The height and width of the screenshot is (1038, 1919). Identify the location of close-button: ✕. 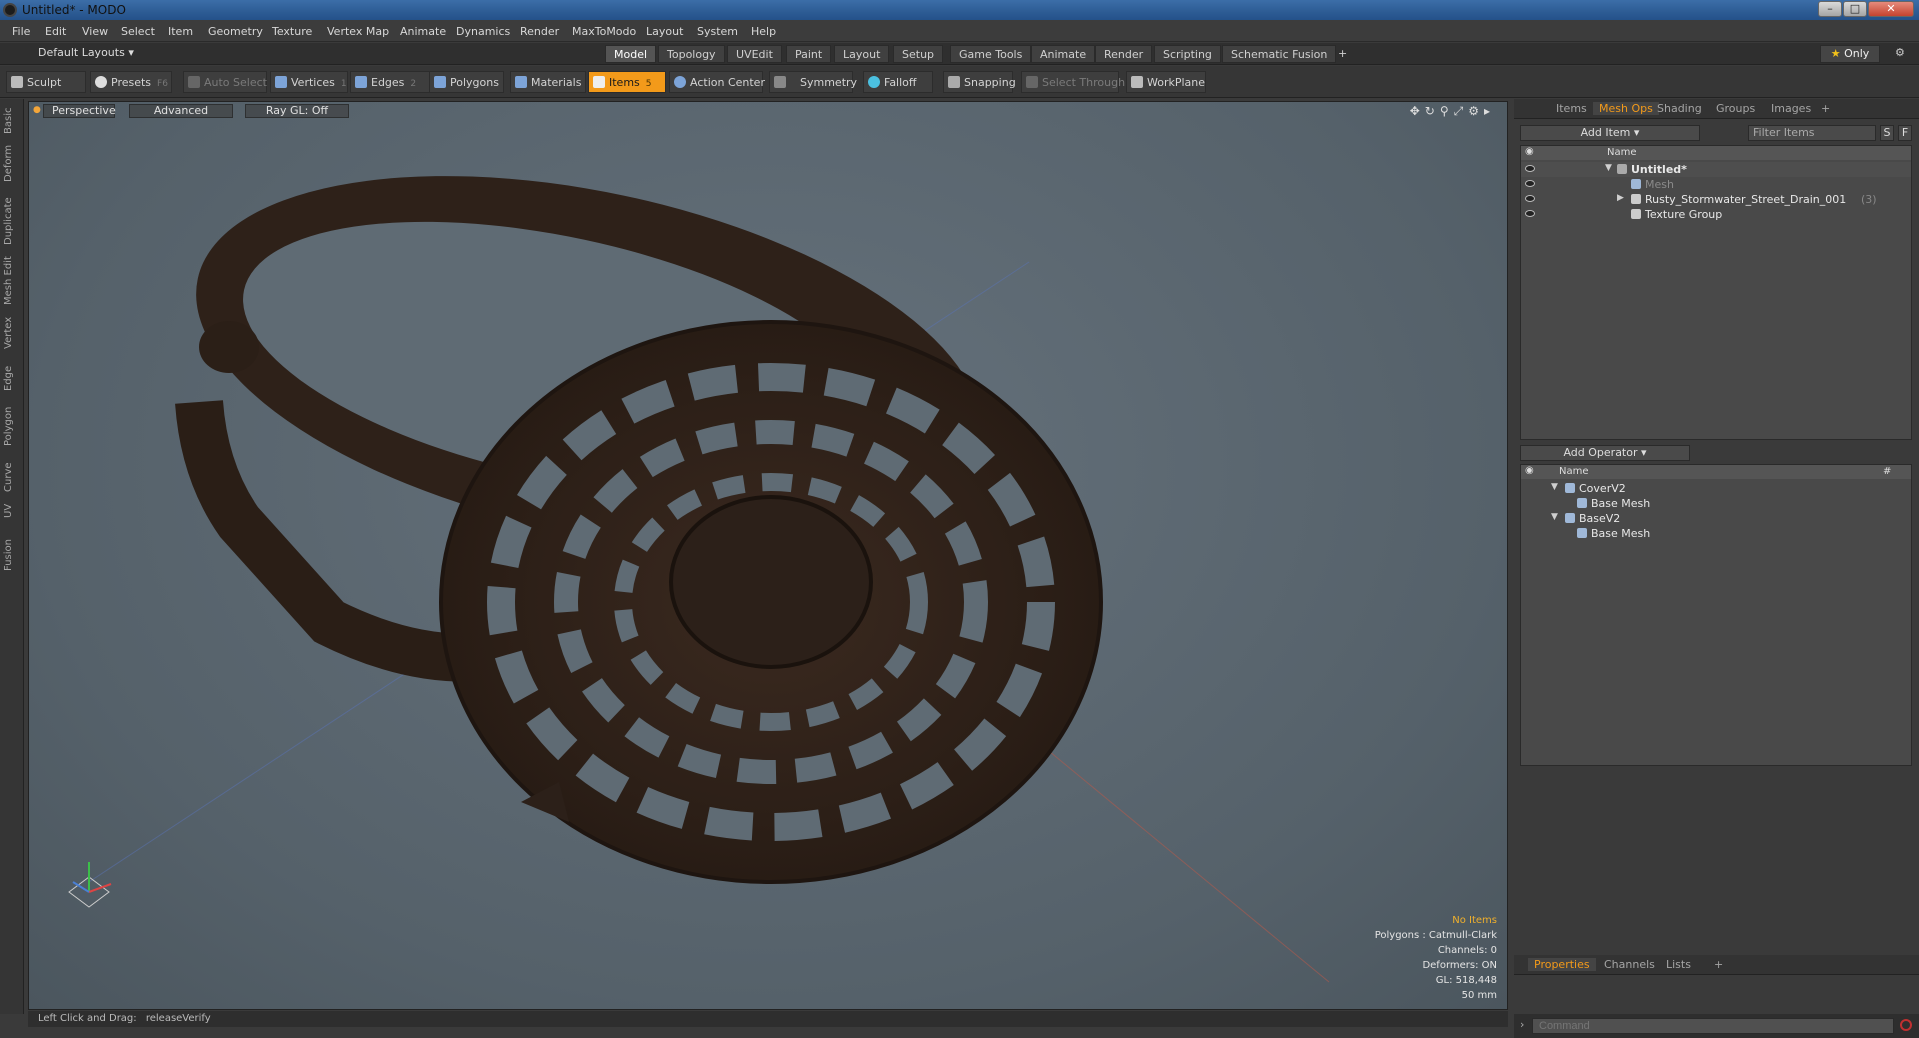
(1891, 9).